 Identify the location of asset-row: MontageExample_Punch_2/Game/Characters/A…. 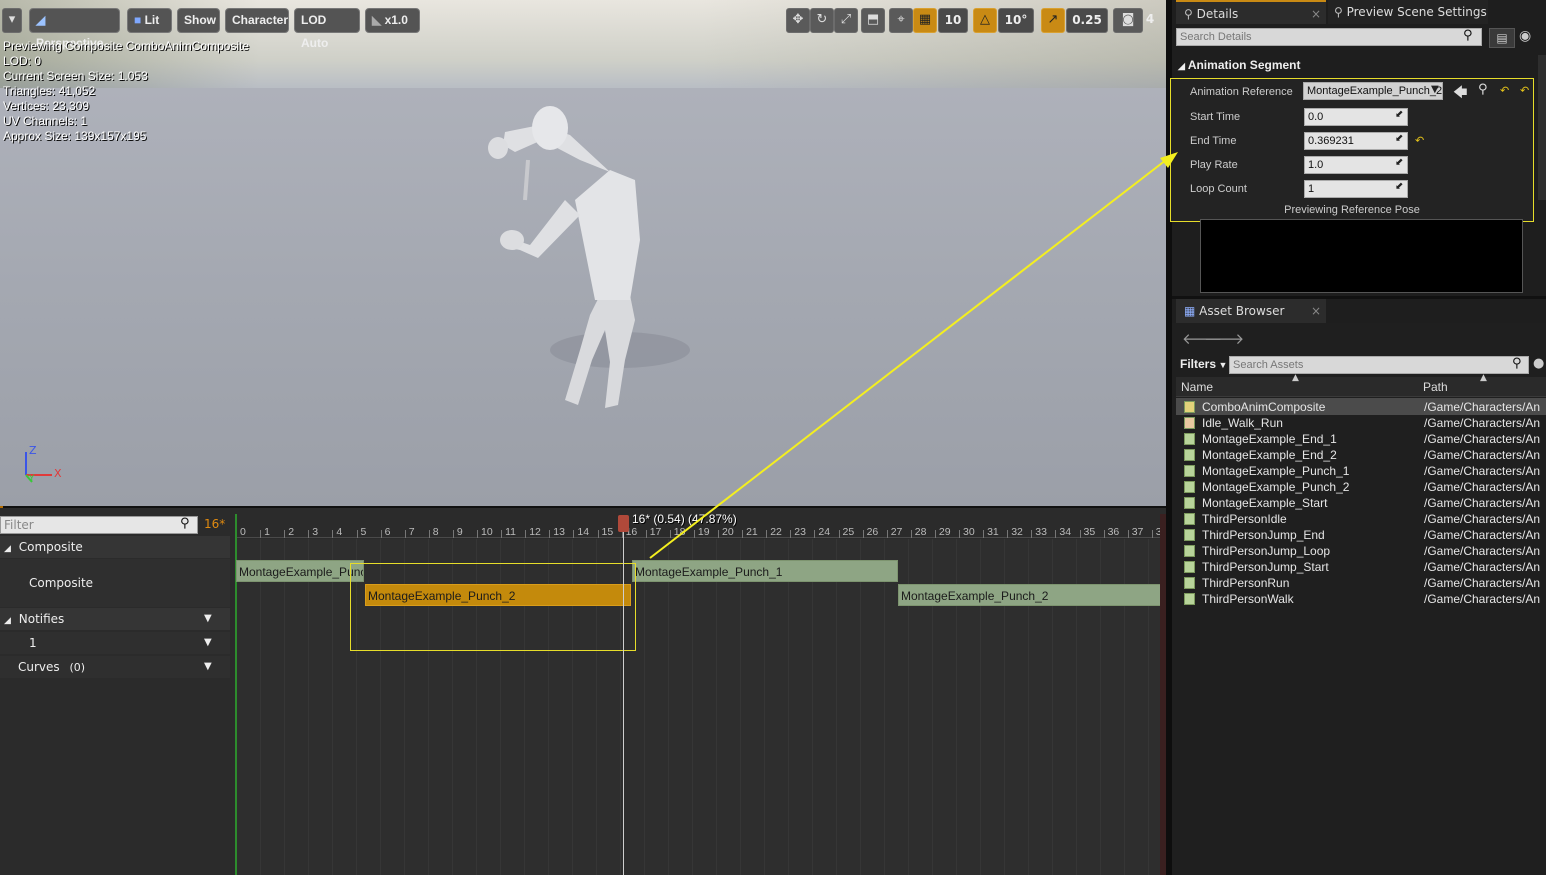
(1364, 487).